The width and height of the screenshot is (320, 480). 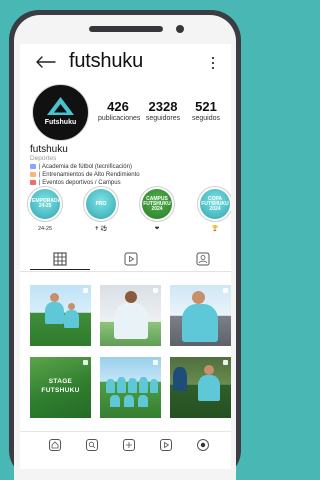 I want to click on following-count: 521 seguidos, so click(x=206, y=111).